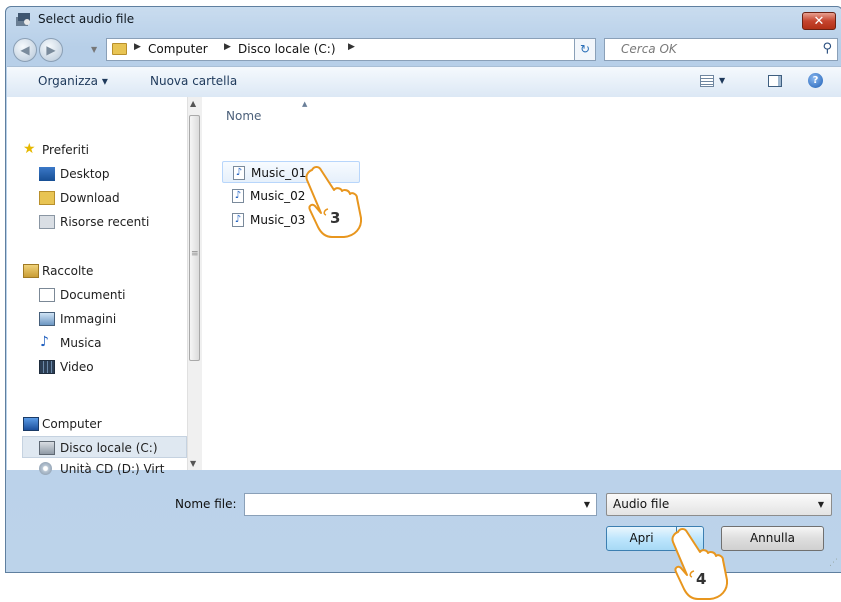 This screenshot has width=841, height=602. I want to click on sort-ascending-icon: ▲, so click(305, 104).